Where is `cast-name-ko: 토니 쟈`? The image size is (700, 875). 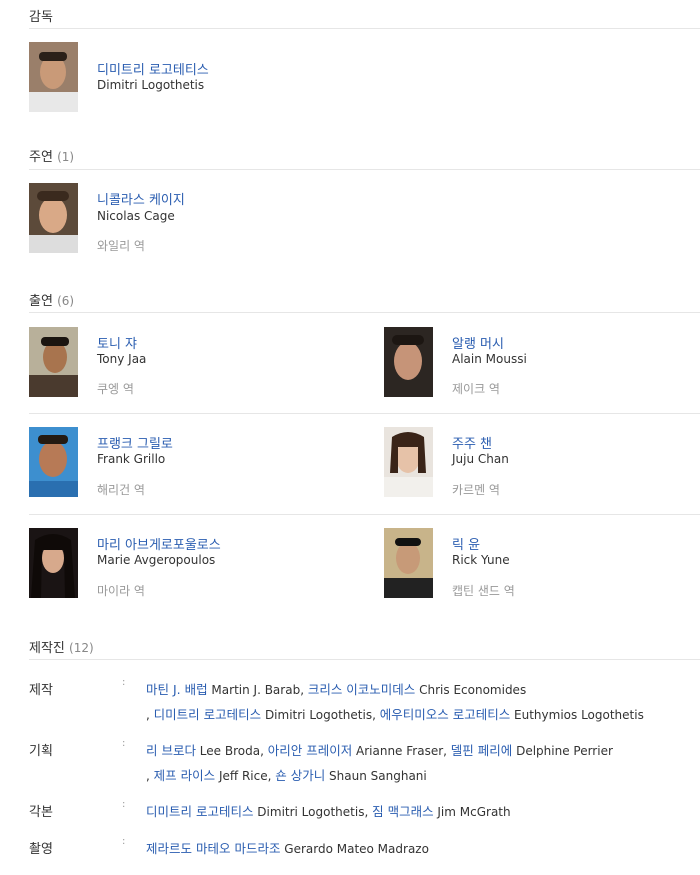
cast-name-ko: 토니 쟈 is located at coordinates (117, 342).